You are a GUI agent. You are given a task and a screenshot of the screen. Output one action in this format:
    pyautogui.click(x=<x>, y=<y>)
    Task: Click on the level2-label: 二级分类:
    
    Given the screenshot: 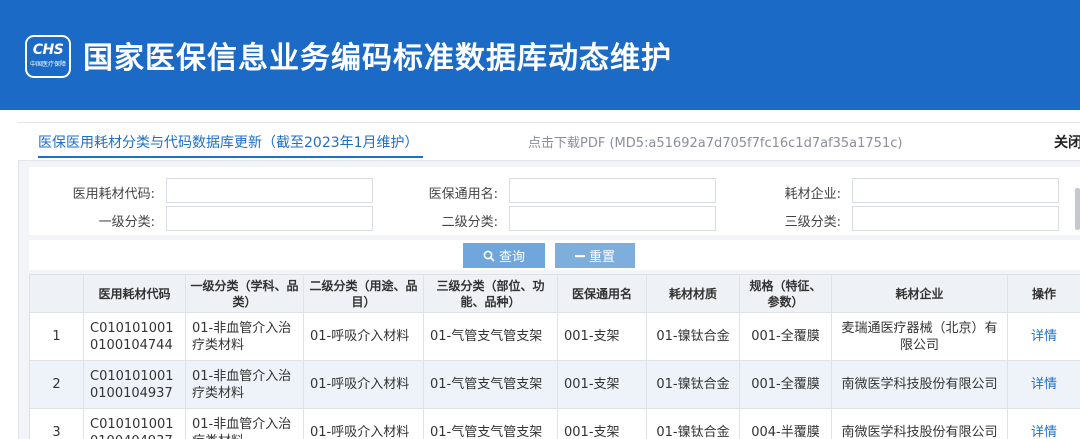 What is the action you would take?
    pyautogui.click(x=469, y=222)
    